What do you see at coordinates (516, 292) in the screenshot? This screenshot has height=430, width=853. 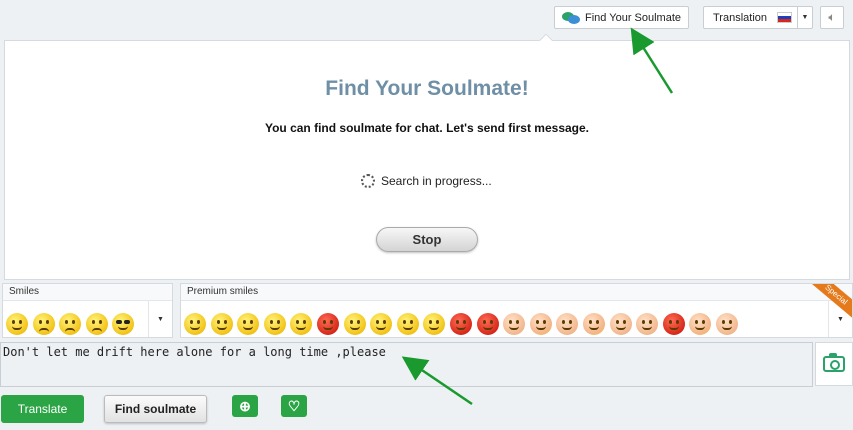 I see `premium-smiles-header: Premium smiles` at bounding box center [516, 292].